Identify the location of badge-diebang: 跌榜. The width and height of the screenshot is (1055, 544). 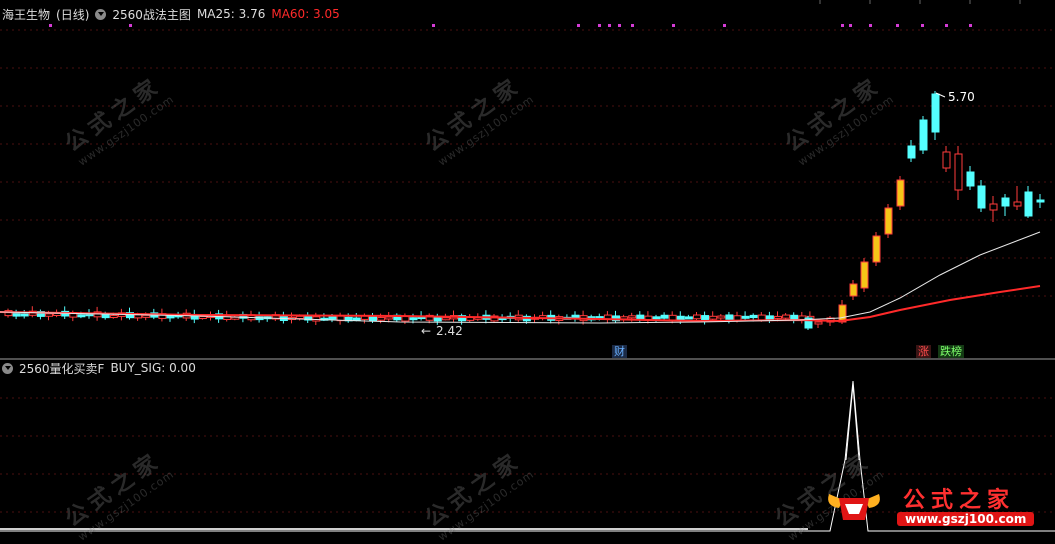
(951, 351).